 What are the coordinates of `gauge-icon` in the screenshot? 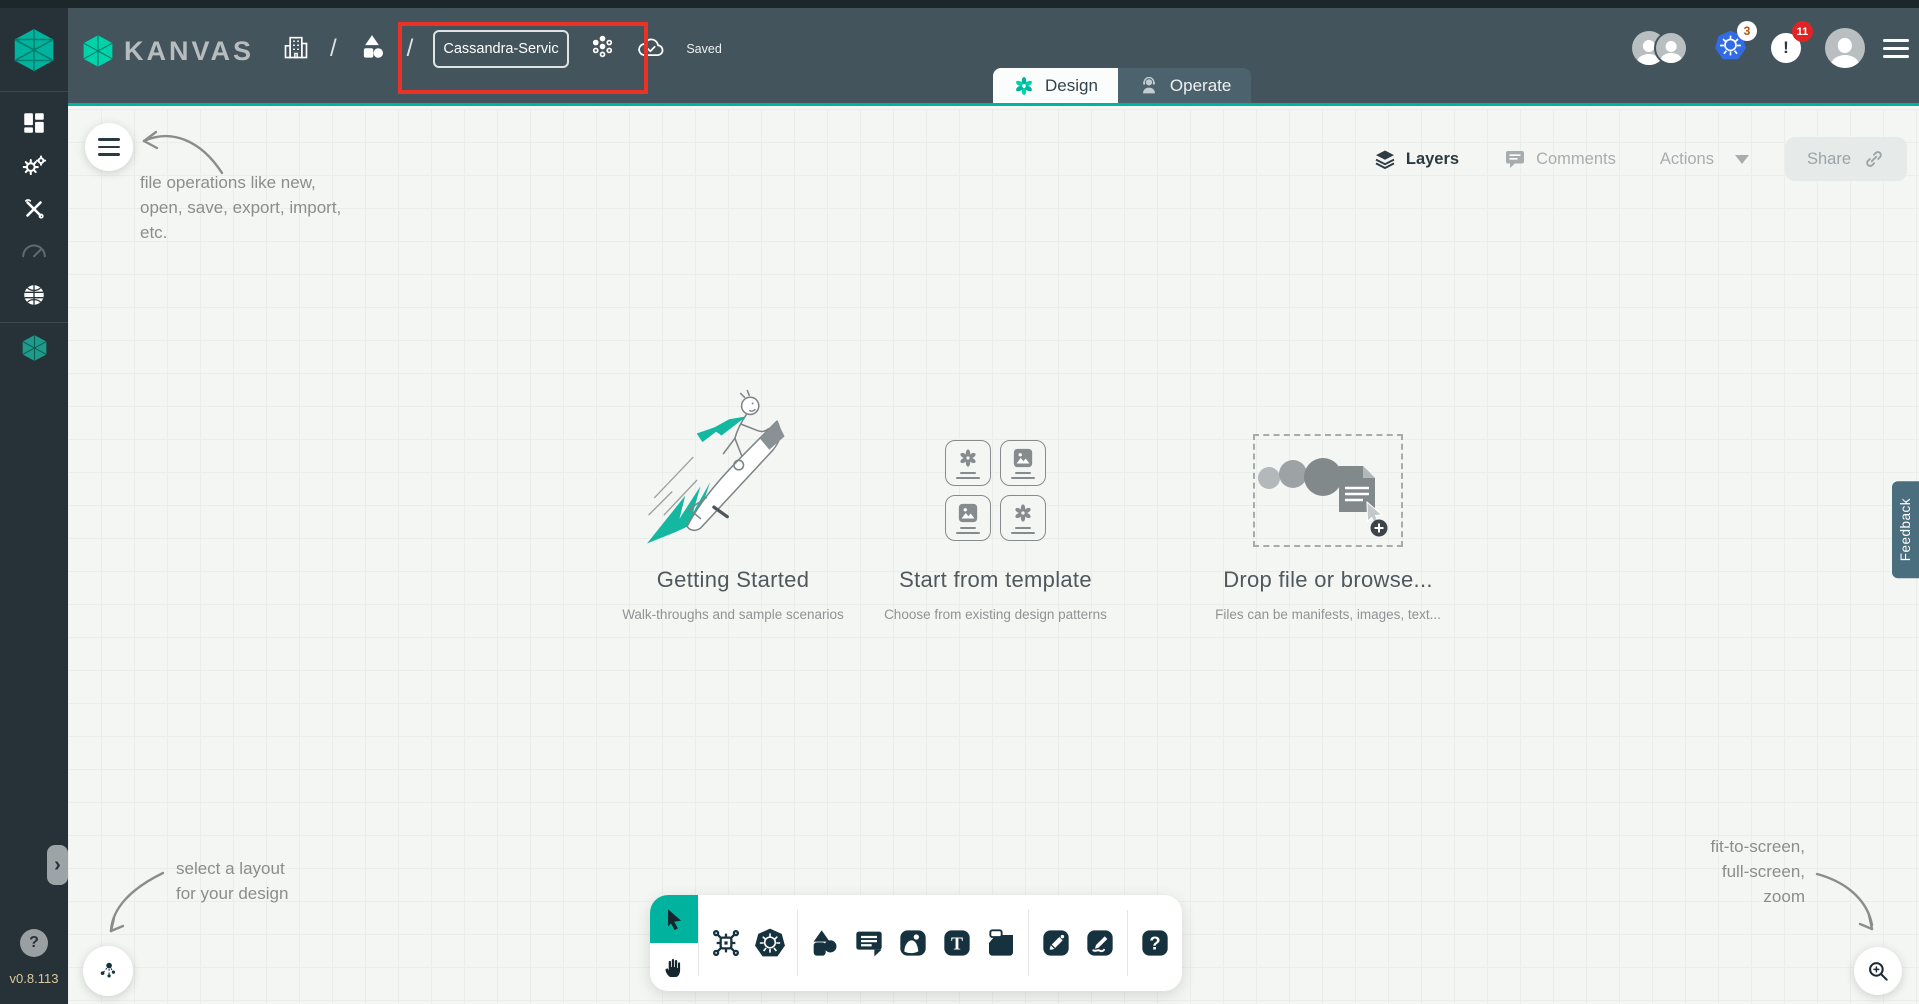 It's located at (34, 251).